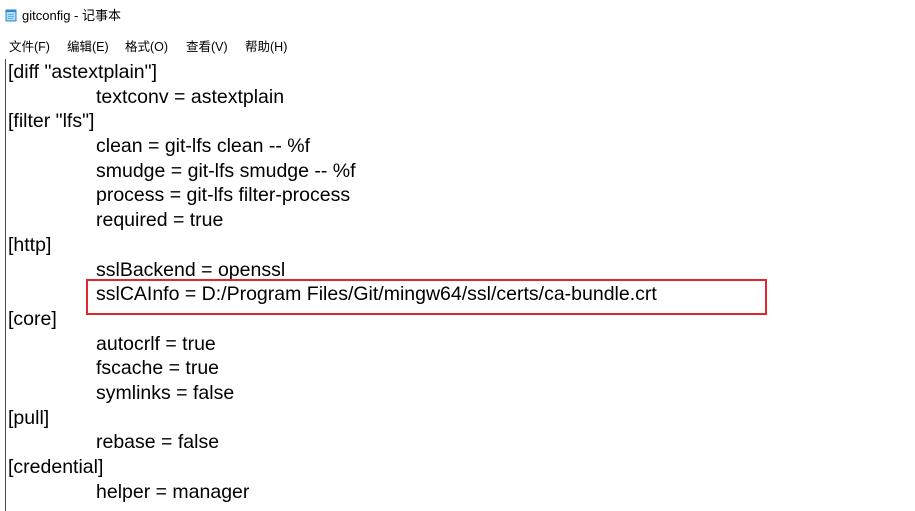 The image size is (915, 511). What do you see at coordinates (190, 97) in the screenshot?
I see `editor-line-text: textconv = astextplain` at bounding box center [190, 97].